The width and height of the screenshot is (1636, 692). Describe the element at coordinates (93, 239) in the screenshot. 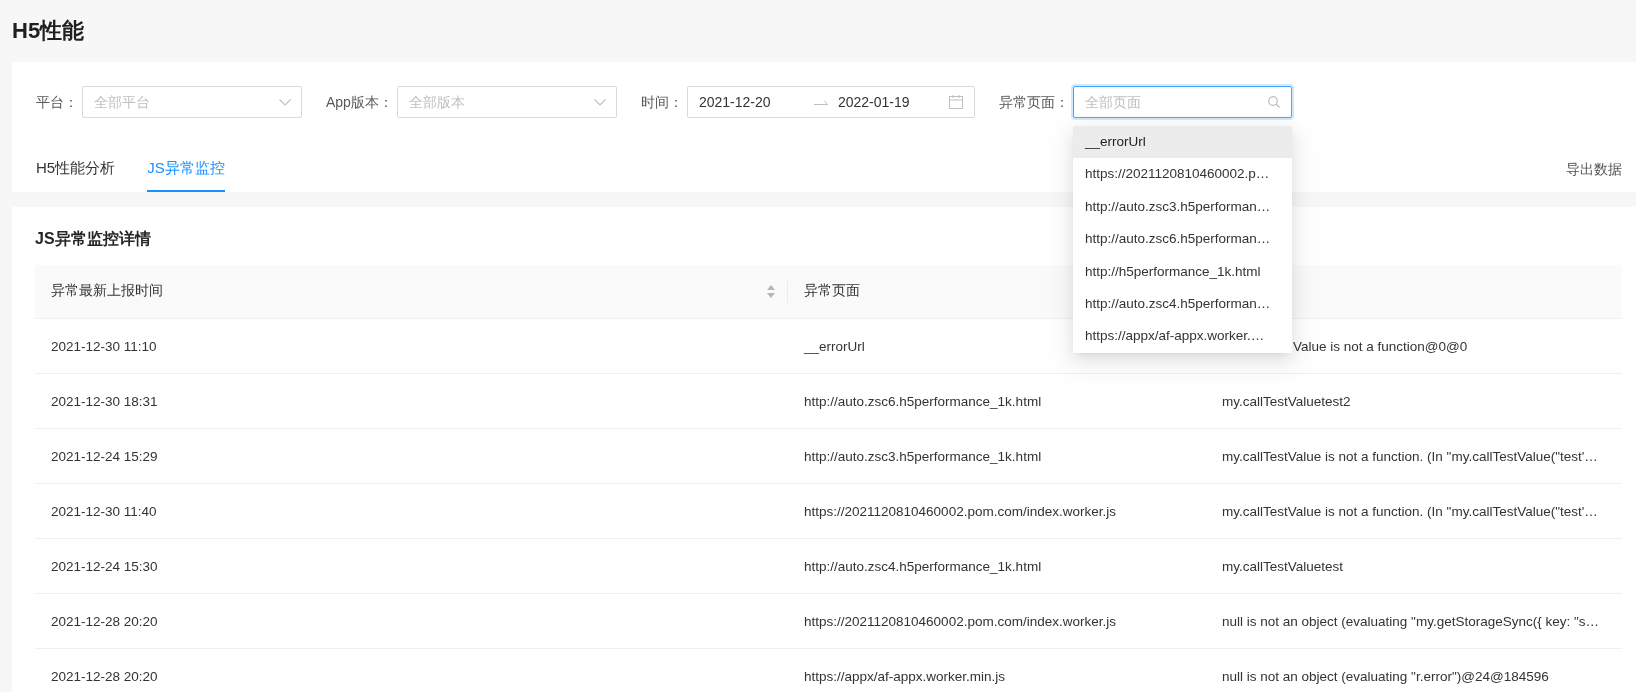

I see `section-title: JS异常监控详情` at that location.